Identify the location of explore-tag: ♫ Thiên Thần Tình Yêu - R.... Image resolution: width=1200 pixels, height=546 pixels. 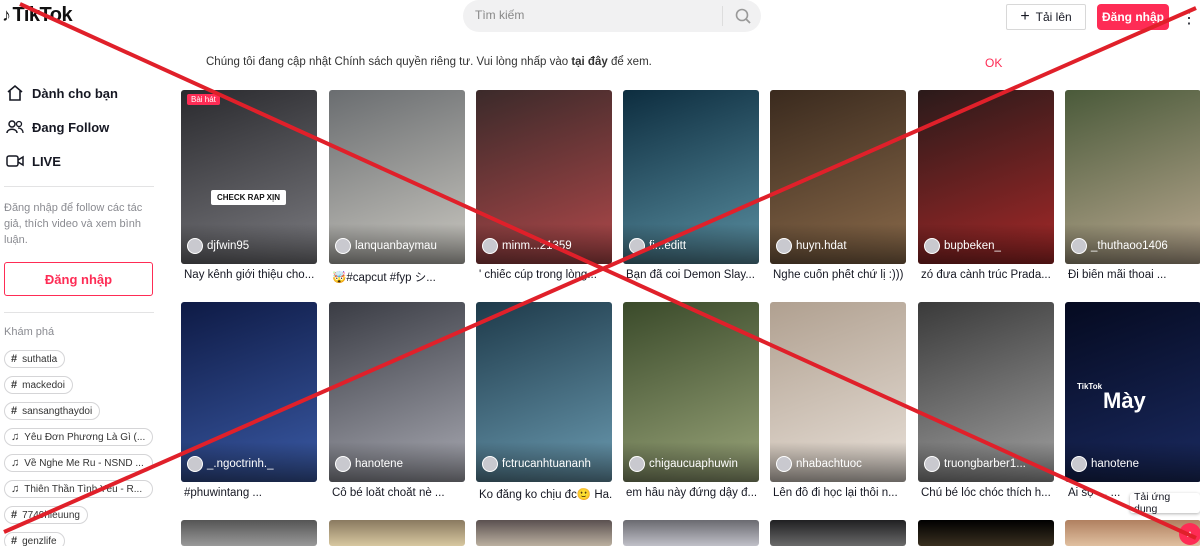
(78, 489).